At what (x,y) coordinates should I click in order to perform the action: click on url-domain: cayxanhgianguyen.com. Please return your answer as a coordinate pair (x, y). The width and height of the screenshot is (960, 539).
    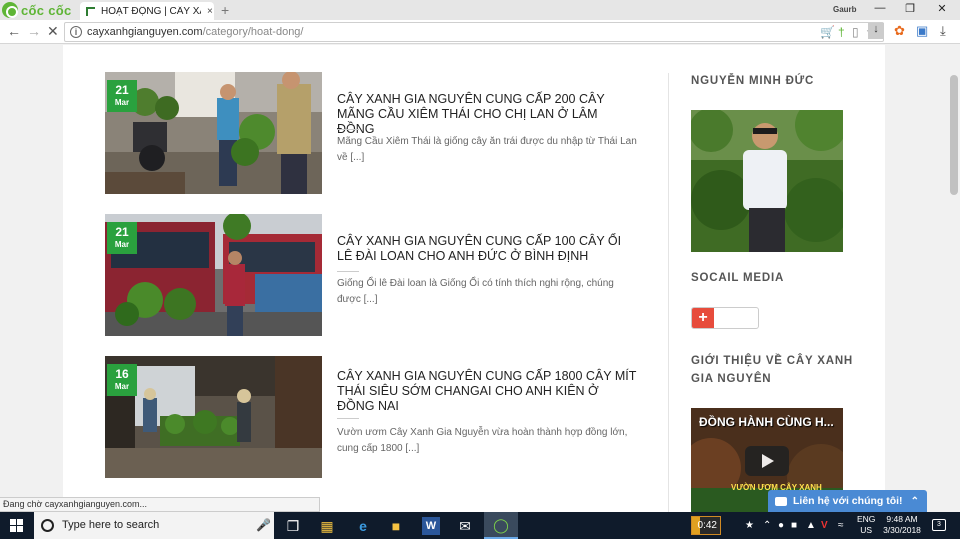
    Looking at the image, I should click on (145, 32).